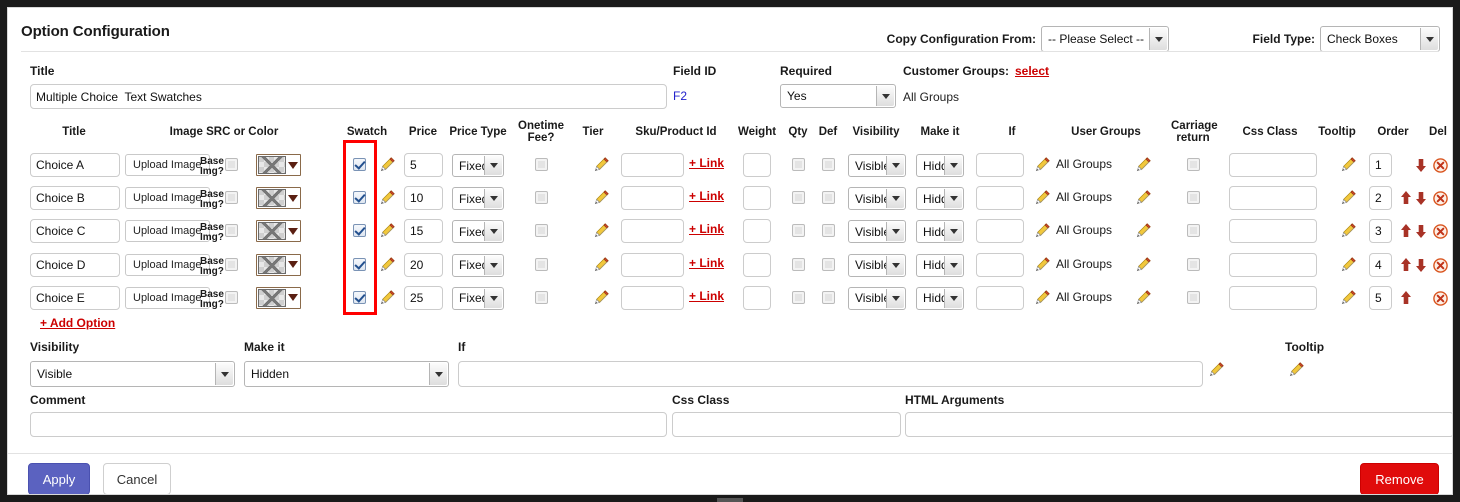 Image resolution: width=1460 pixels, height=502 pixels. I want to click on if-edit-pencil-icon, so click(1216, 371).